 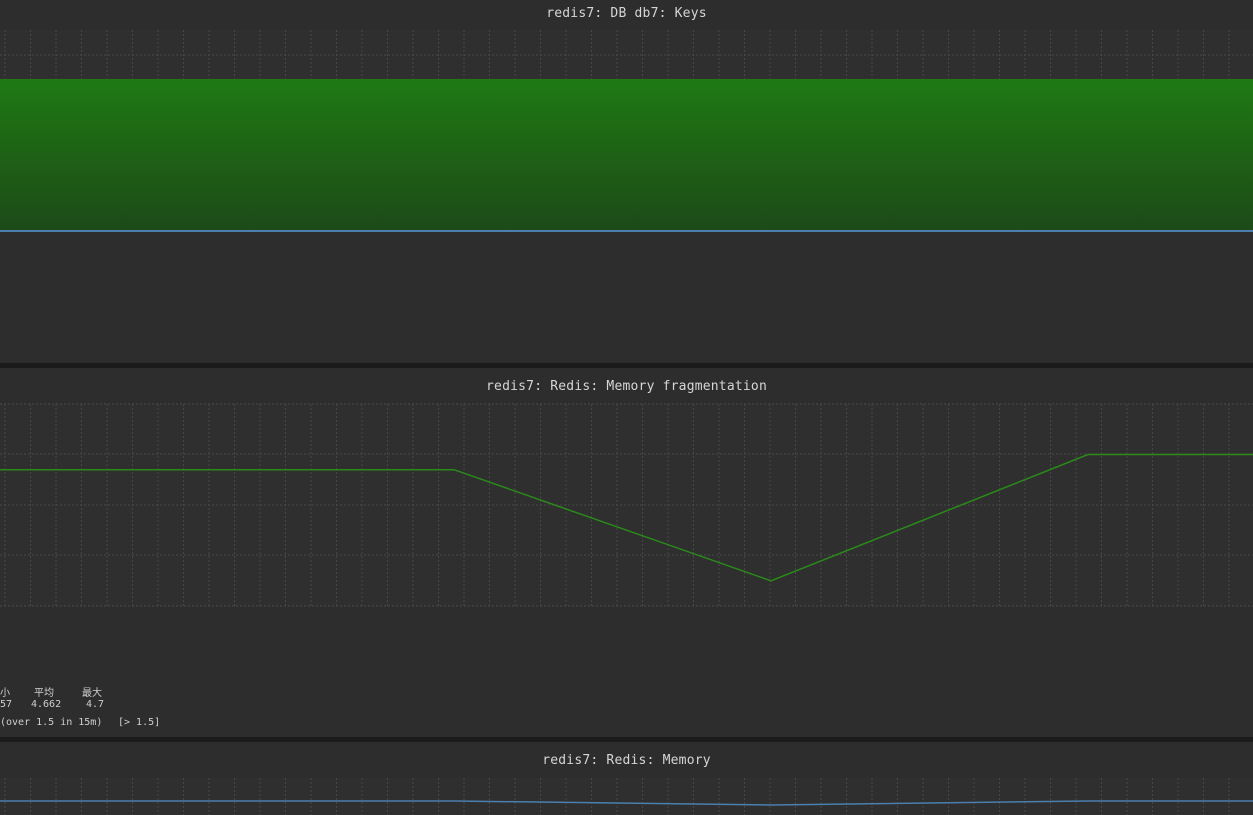 I want to click on trigger-description: (over 1.5 in 15m), so click(x=51, y=722).